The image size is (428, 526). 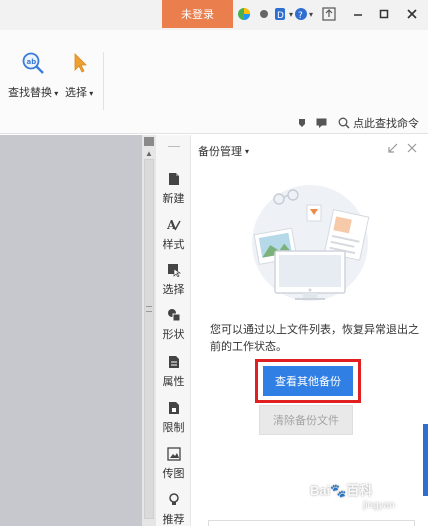 I want to click on title-bar: 未登录 D ▾ ? ▾, so click(x=214, y=15).